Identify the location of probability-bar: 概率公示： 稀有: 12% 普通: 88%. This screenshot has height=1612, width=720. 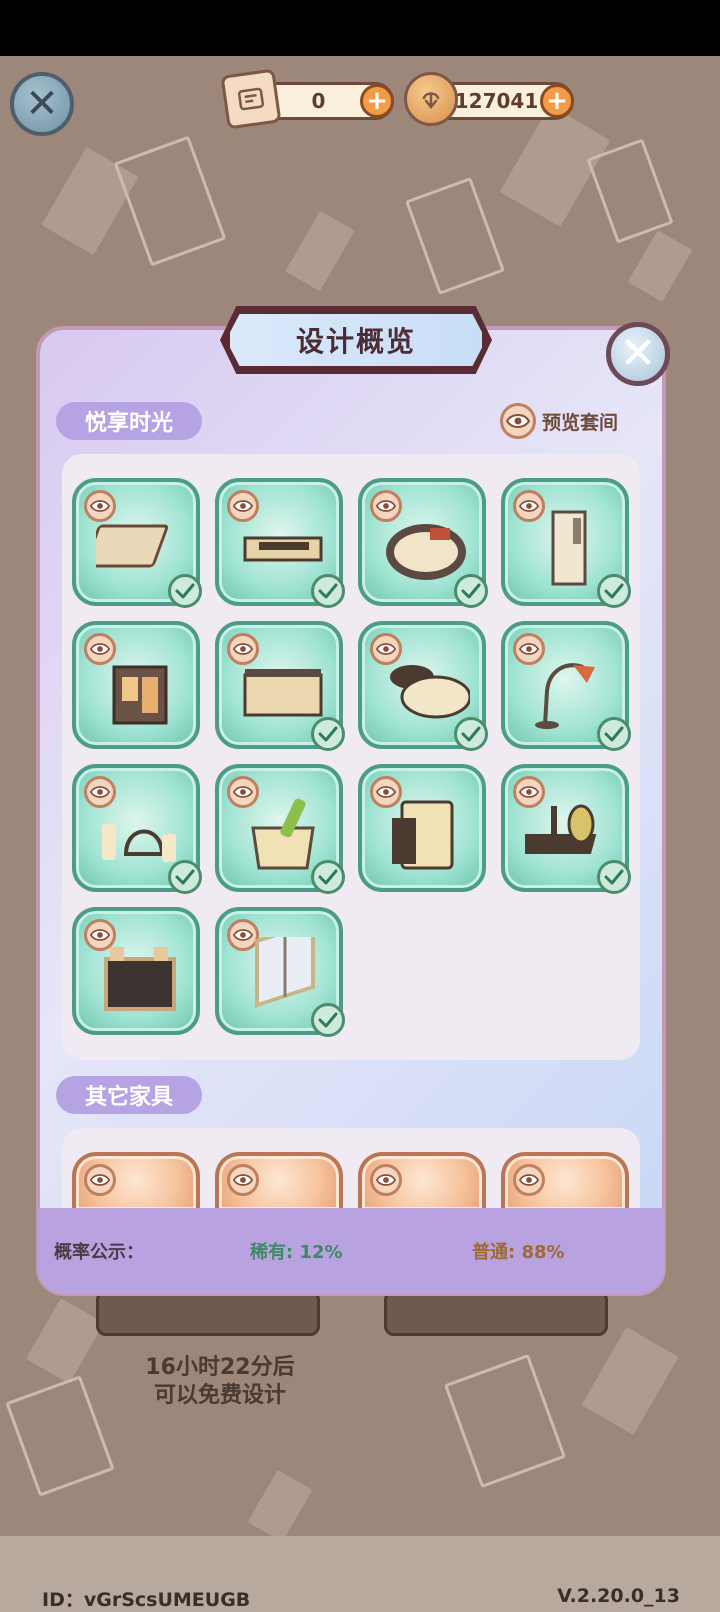
(351, 1251).